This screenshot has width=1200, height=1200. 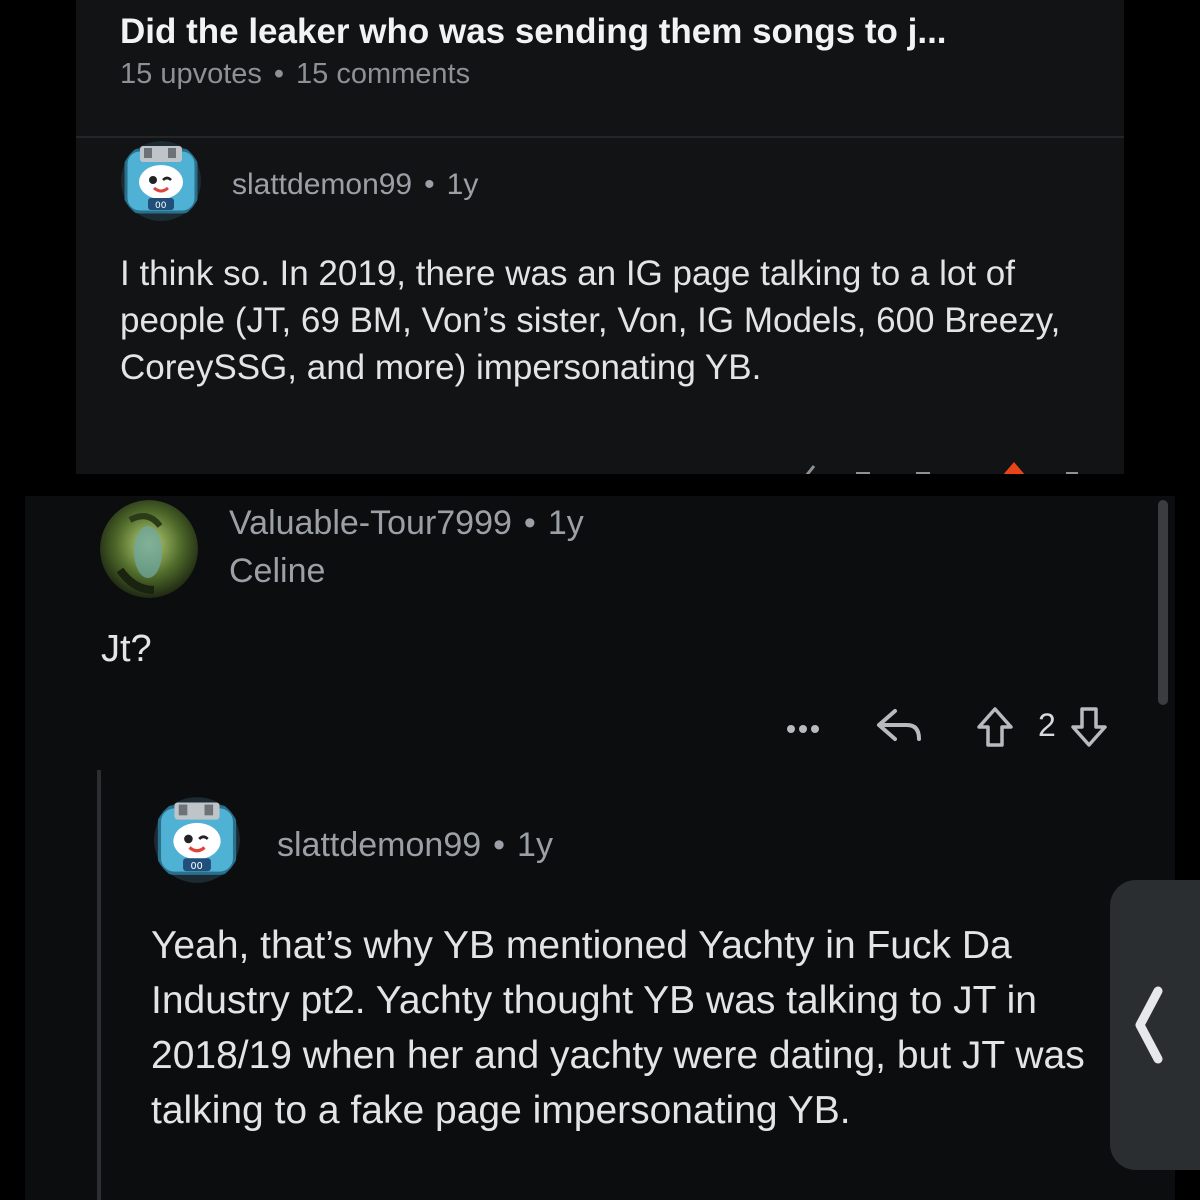 I want to click on user-flair: Celine, so click(x=277, y=571).